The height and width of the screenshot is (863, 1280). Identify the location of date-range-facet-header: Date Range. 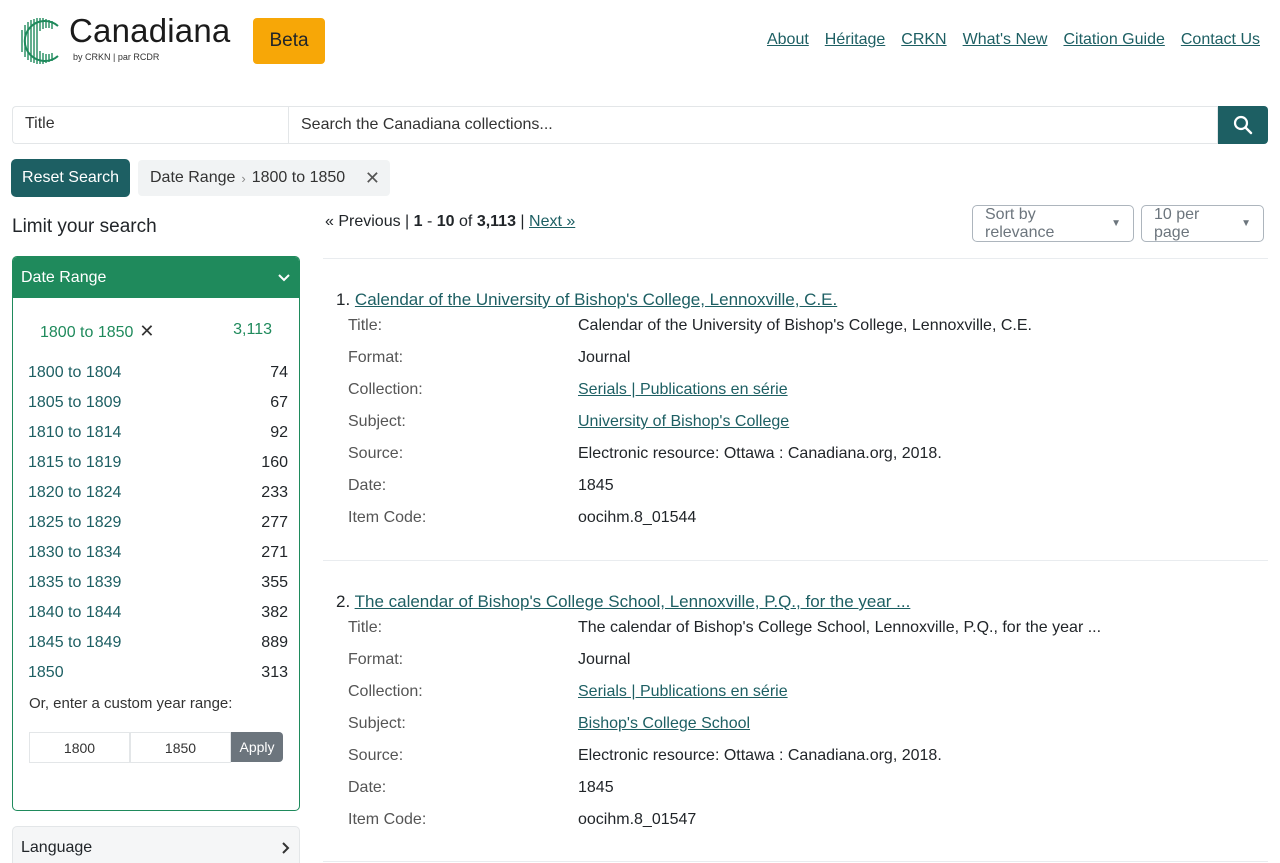
(156, 277).